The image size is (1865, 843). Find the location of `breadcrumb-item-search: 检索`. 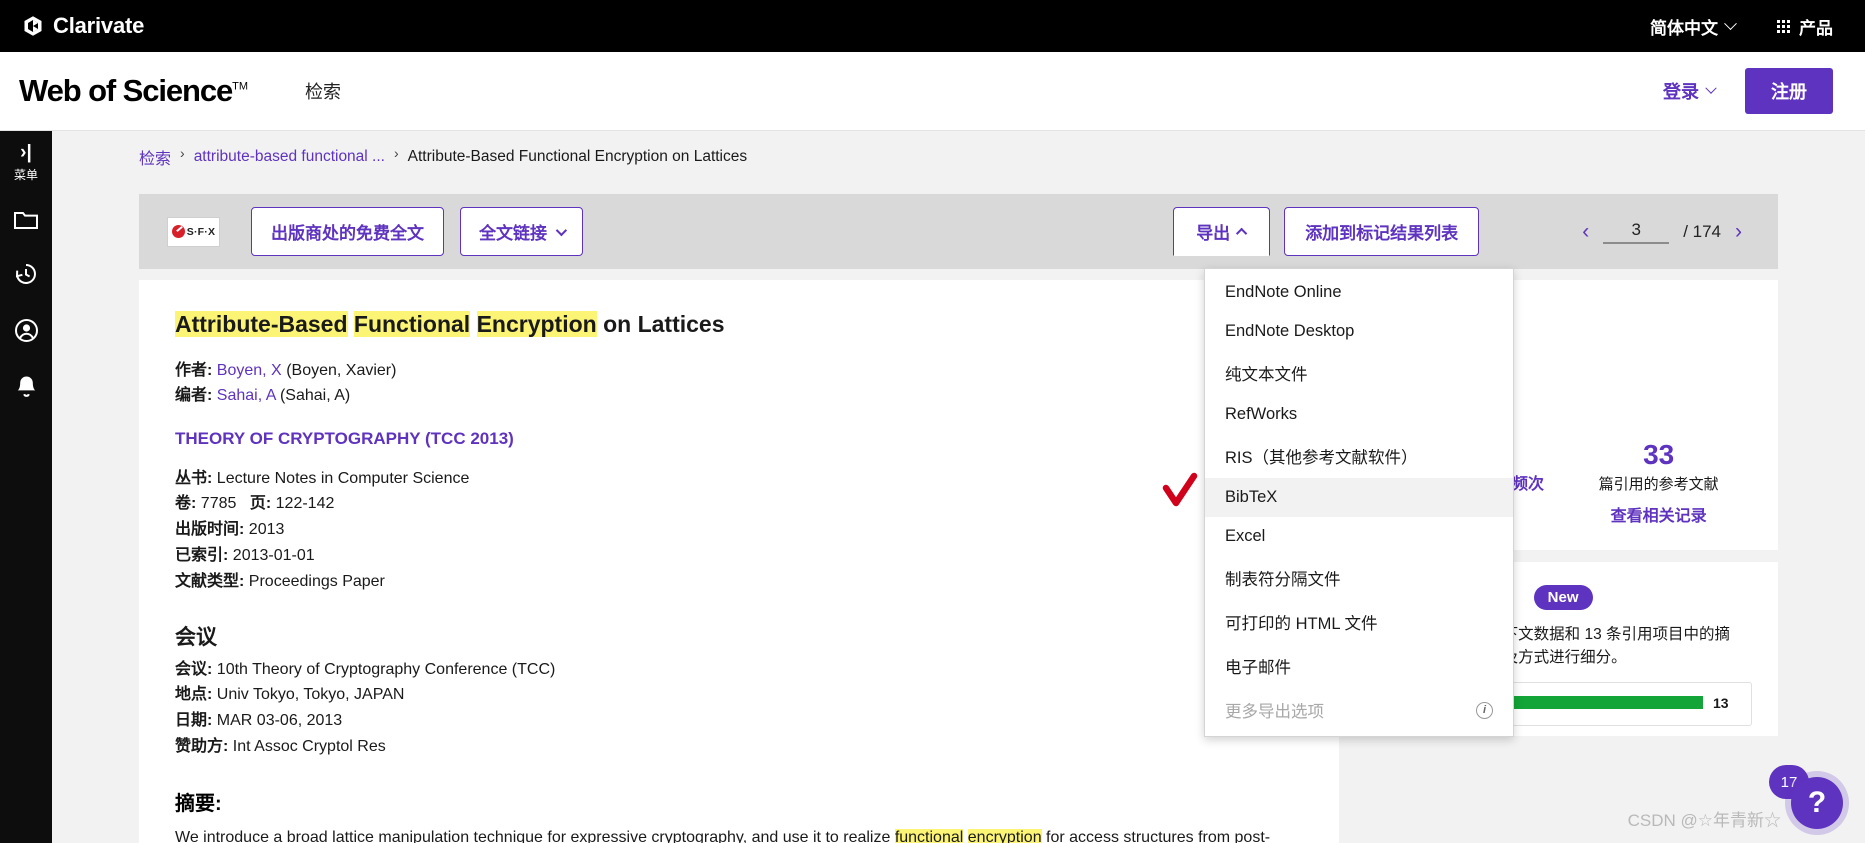

breadcrumb-item-search: 检索 is located at coordinates (155, 157).